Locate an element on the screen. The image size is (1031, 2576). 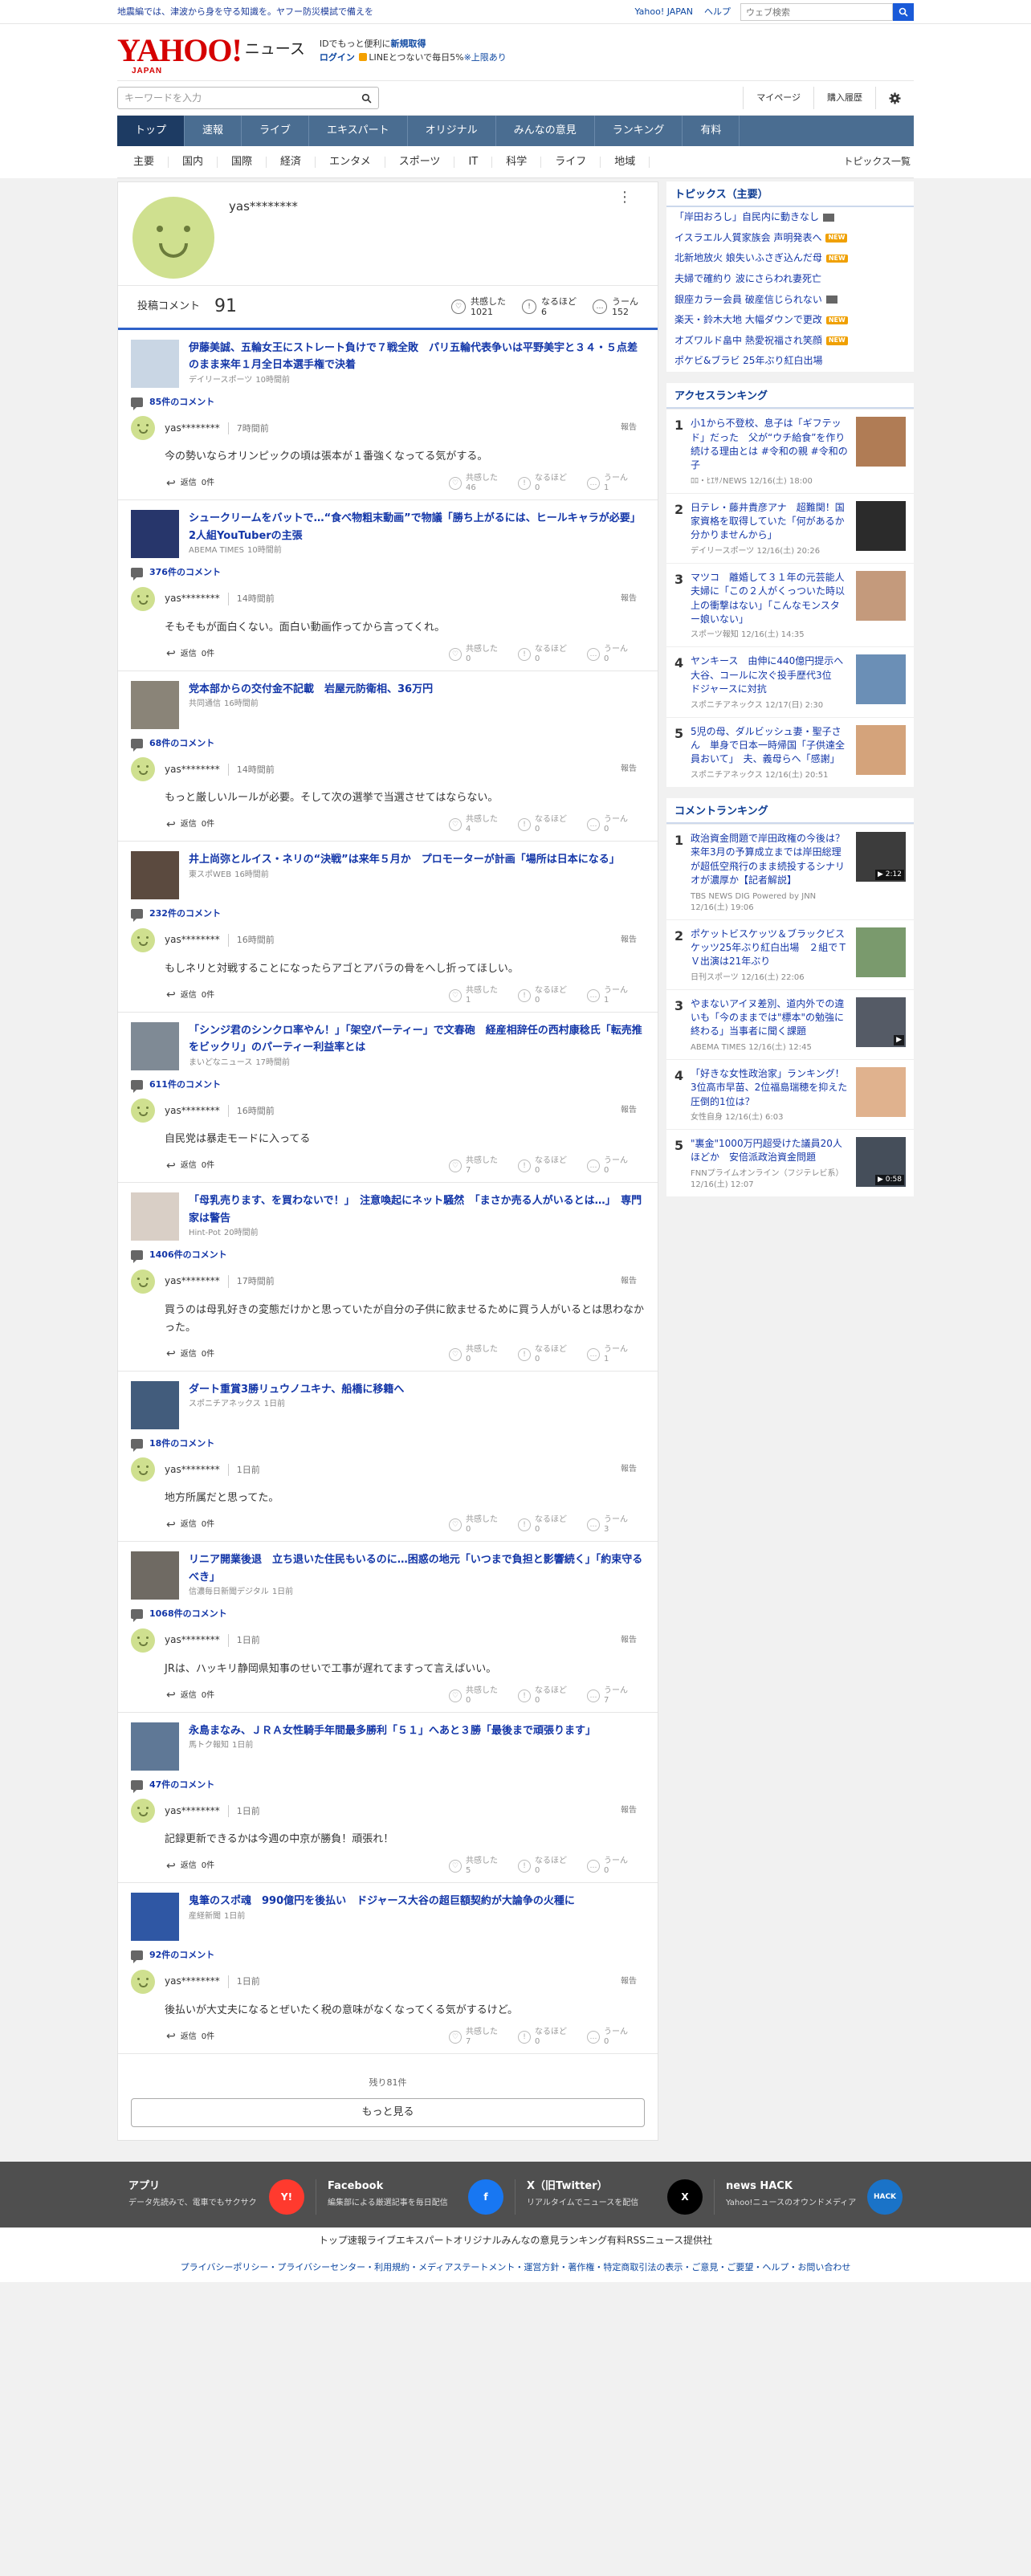
nav-ranking: ランキング is located at coordinates (639, 131).